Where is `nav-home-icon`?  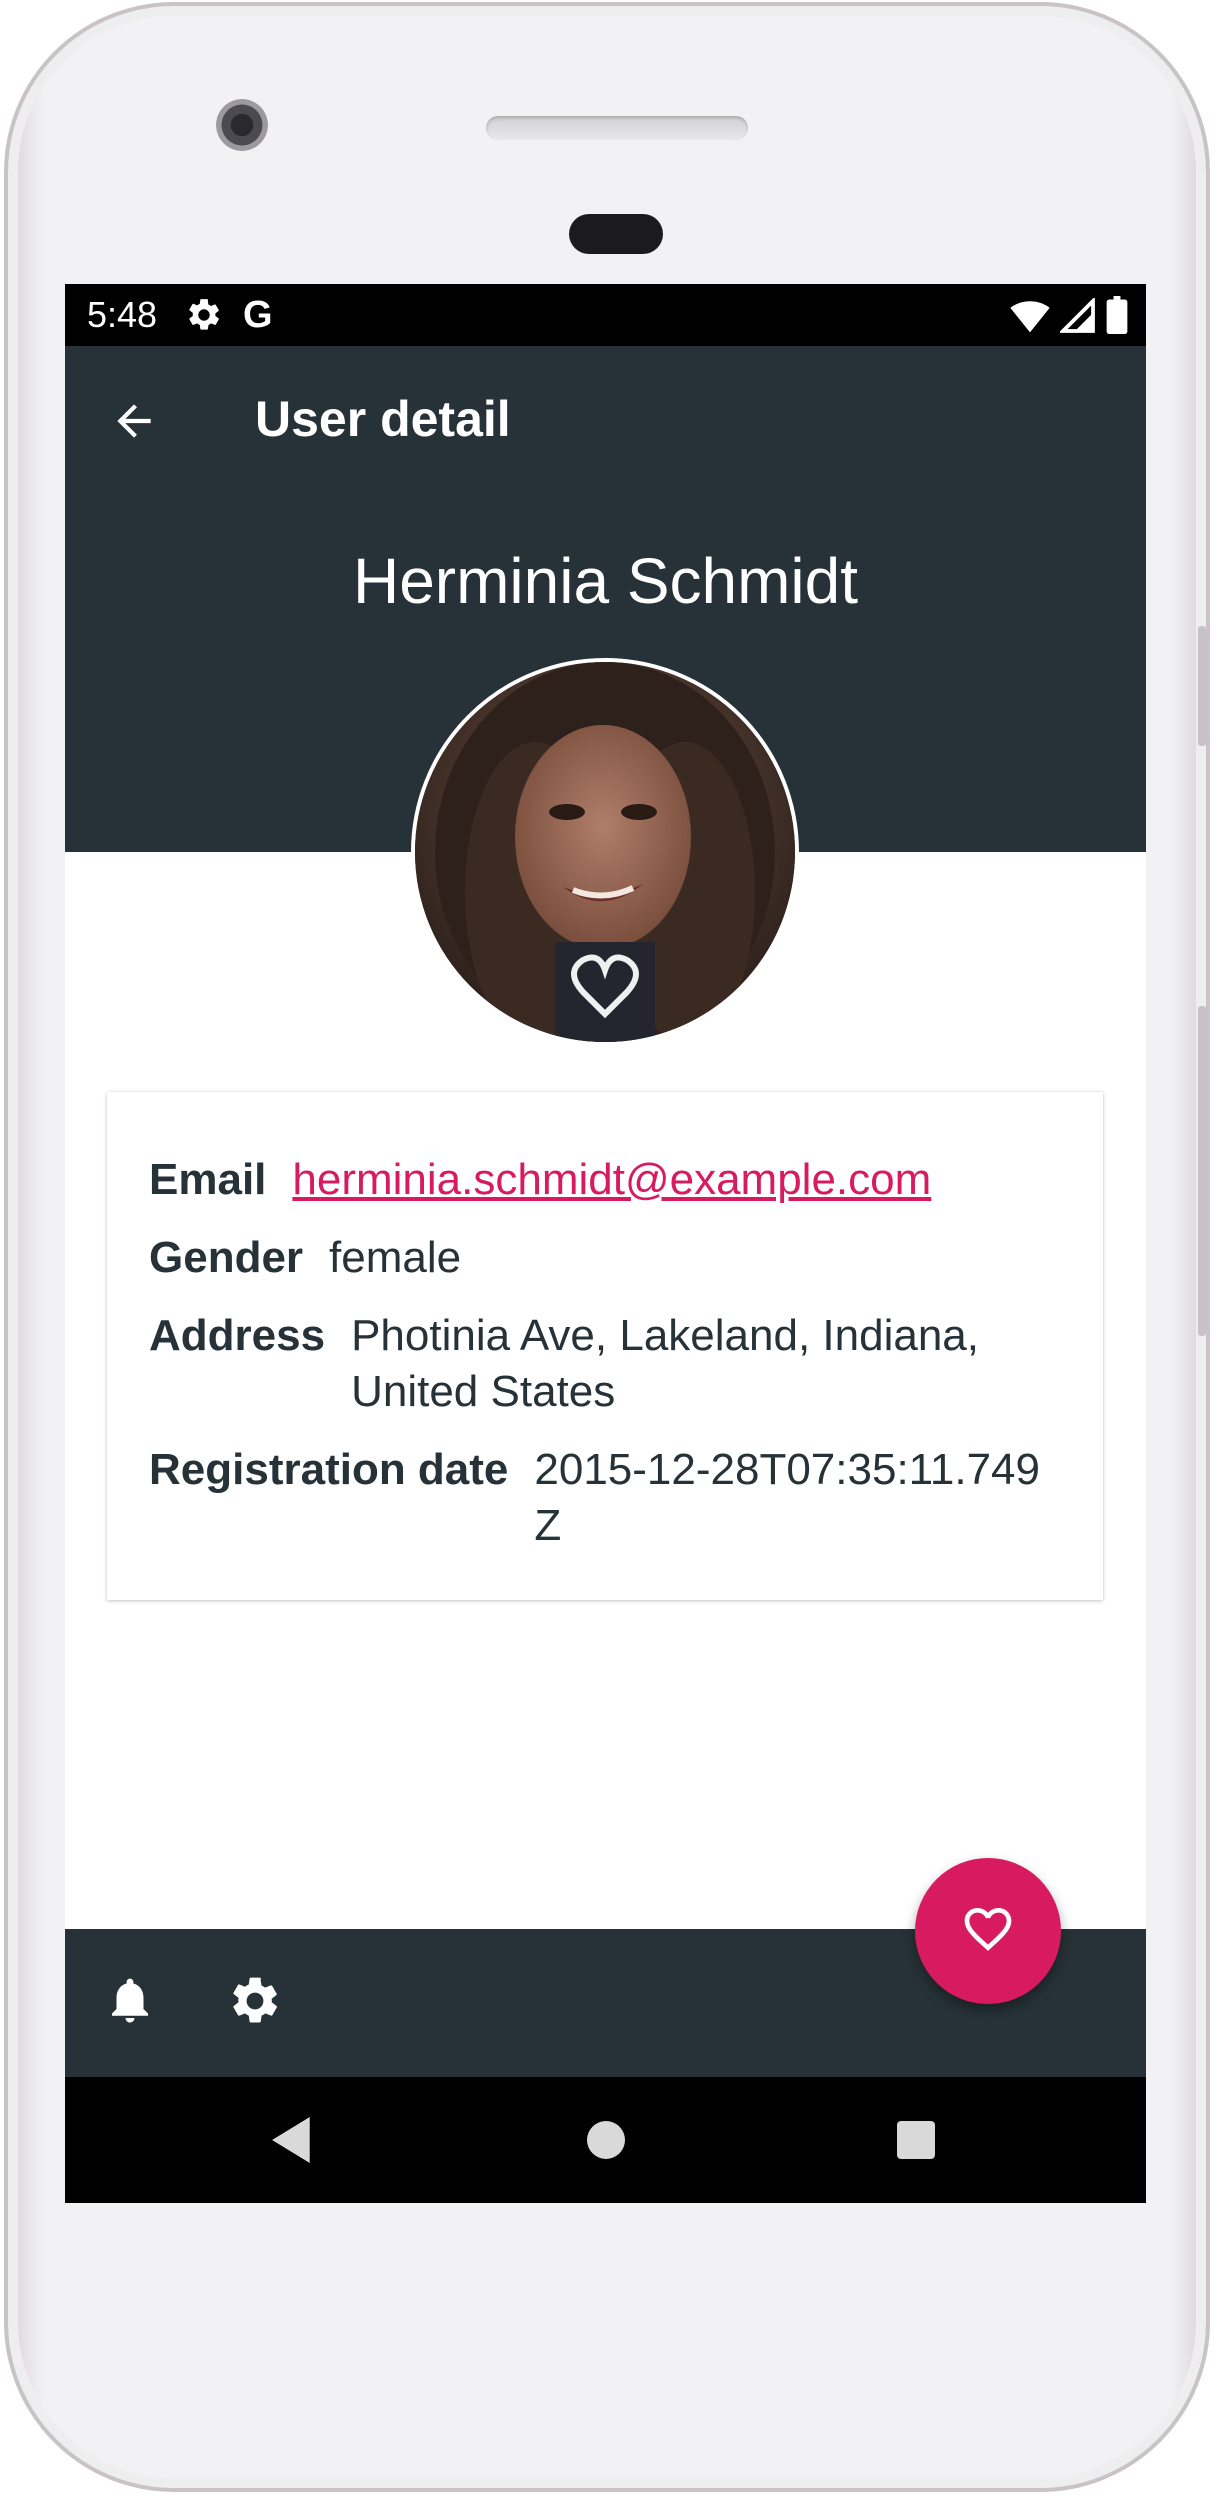
nav-home-icon is located at coordinates (606, 2140).